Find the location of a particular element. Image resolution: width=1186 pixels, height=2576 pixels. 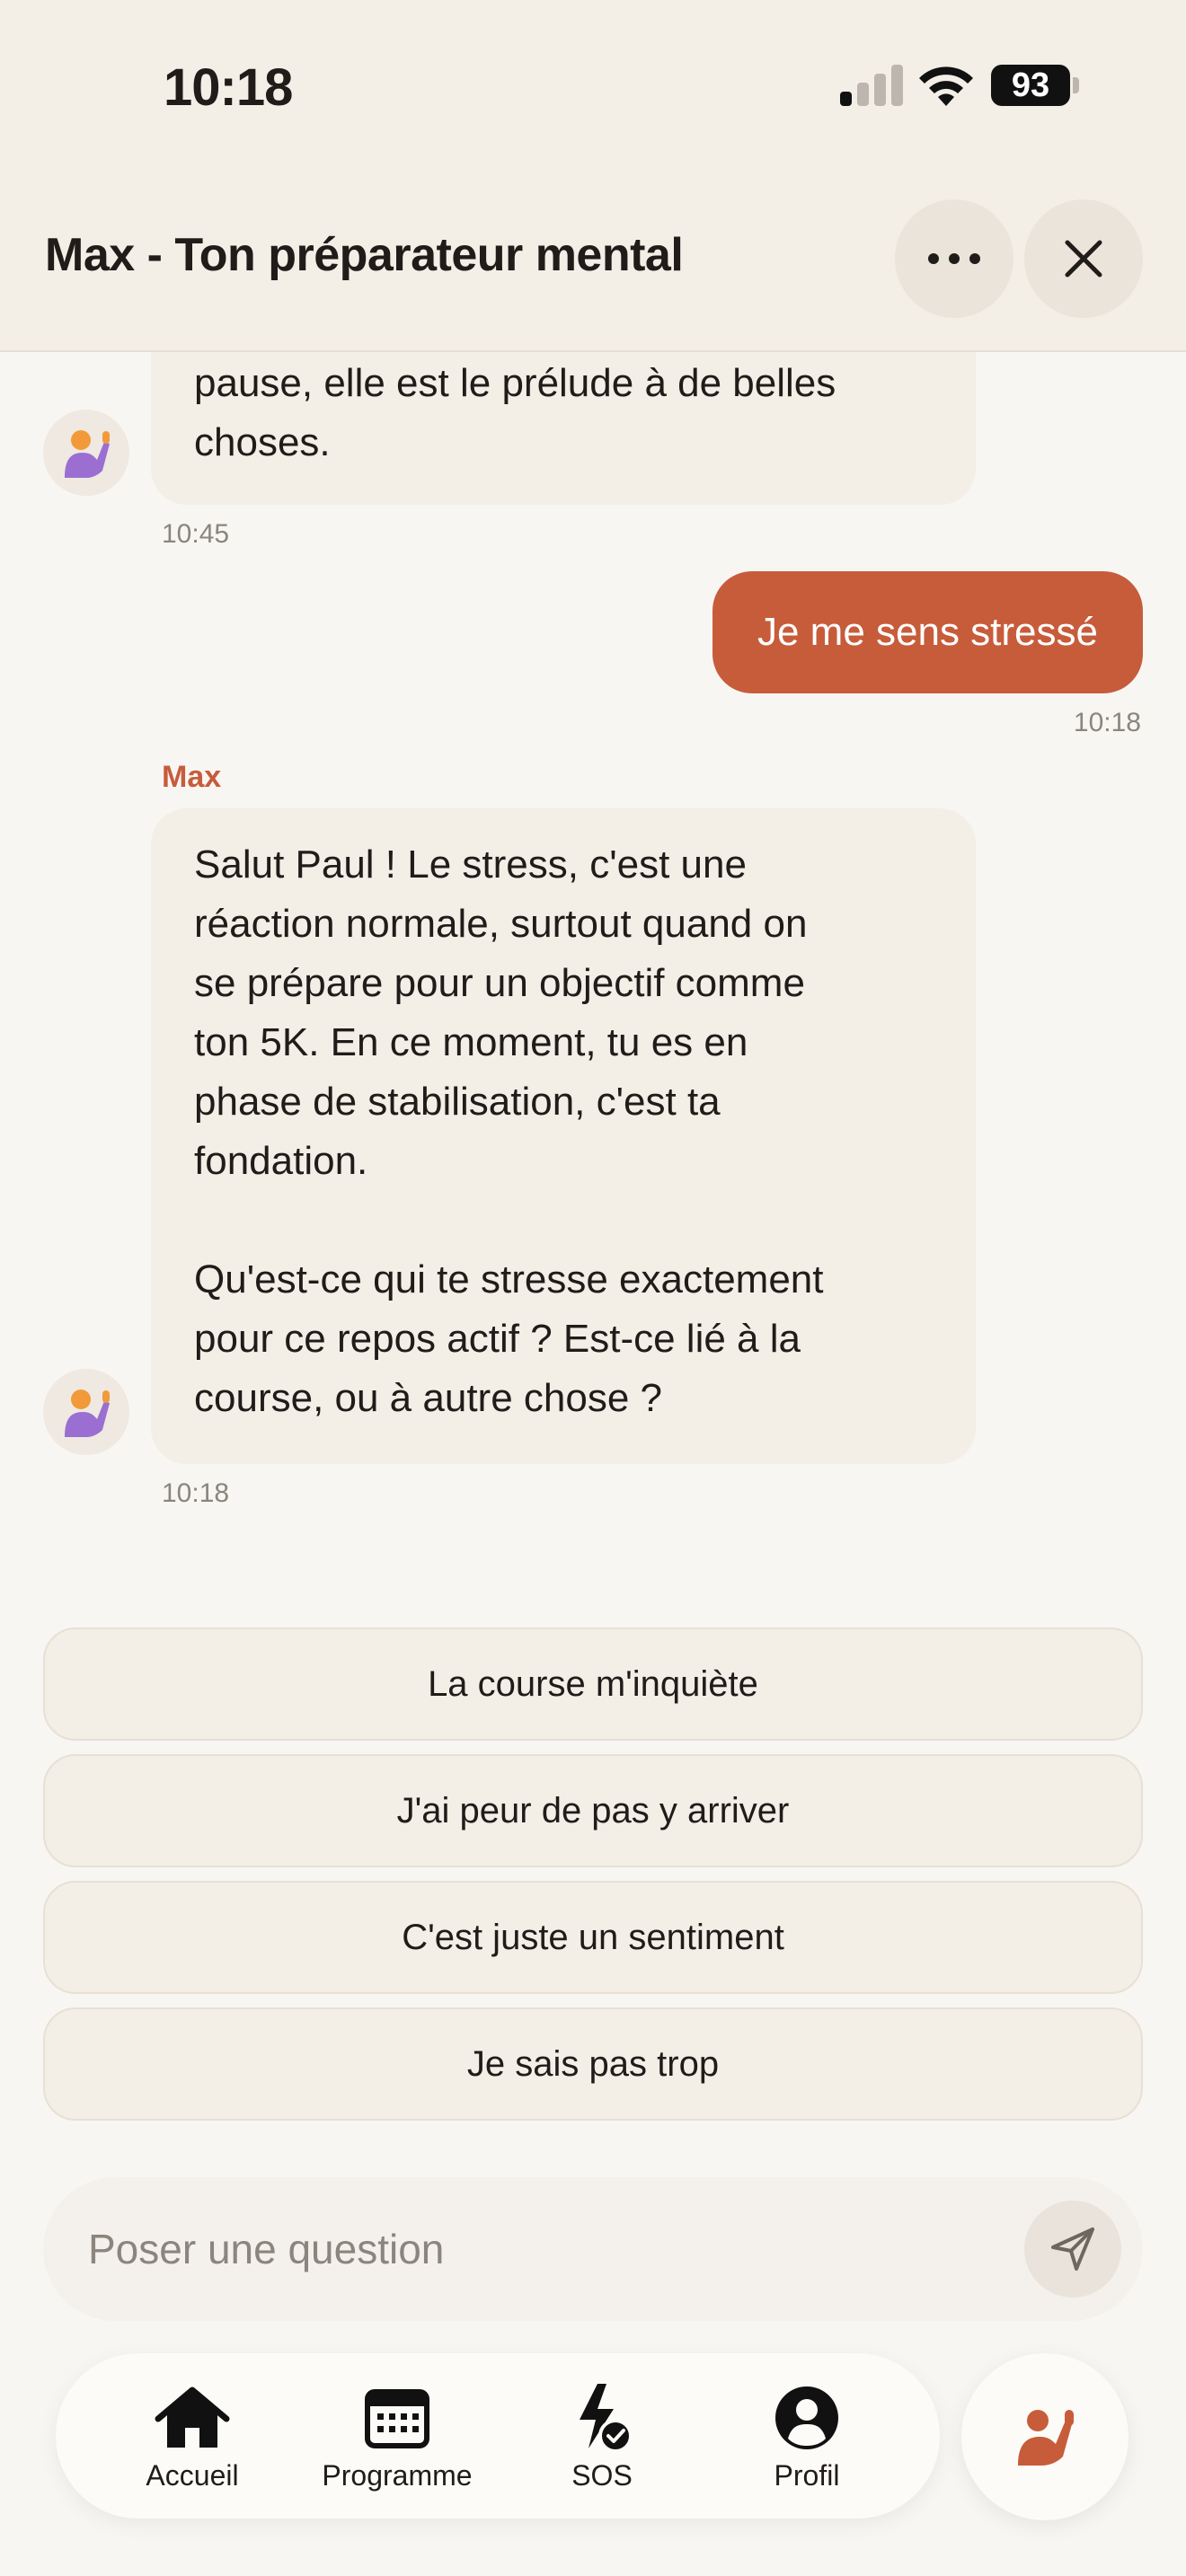

tab-profil: Profil is located at coordinates (807, 2437).